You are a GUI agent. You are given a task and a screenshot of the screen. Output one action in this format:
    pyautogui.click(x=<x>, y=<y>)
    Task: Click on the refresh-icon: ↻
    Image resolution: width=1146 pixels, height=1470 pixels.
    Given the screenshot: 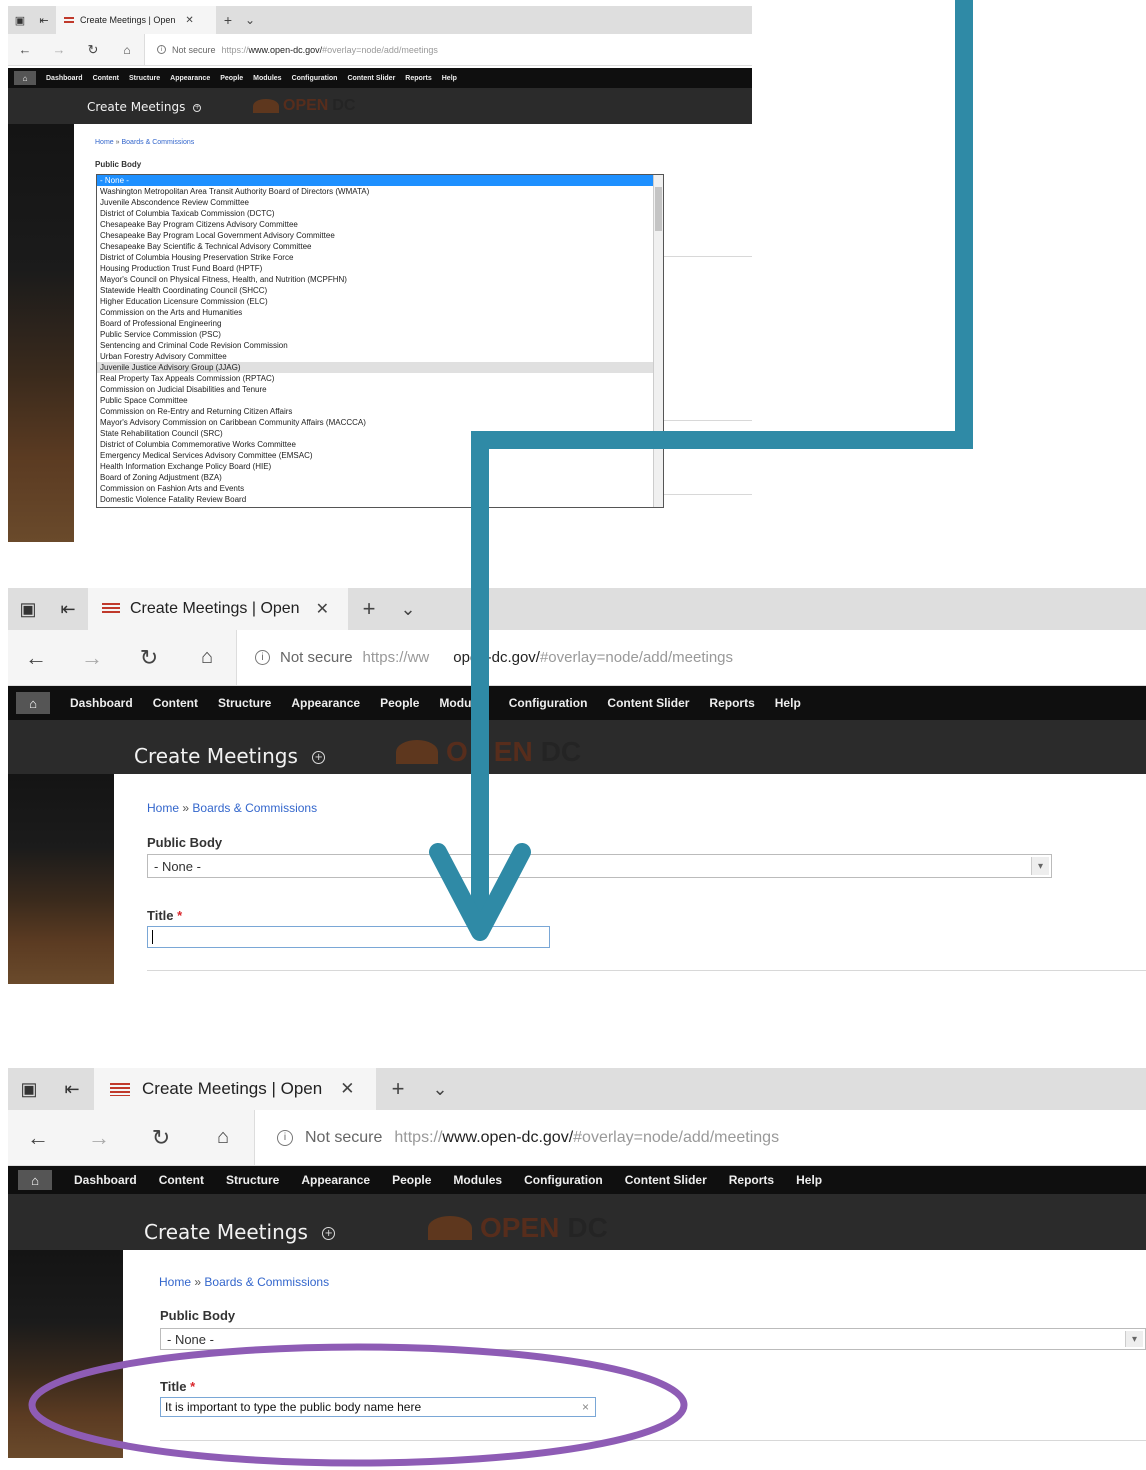 What is the action you would take?
    pyautogui.click(x=93, y=50)
    